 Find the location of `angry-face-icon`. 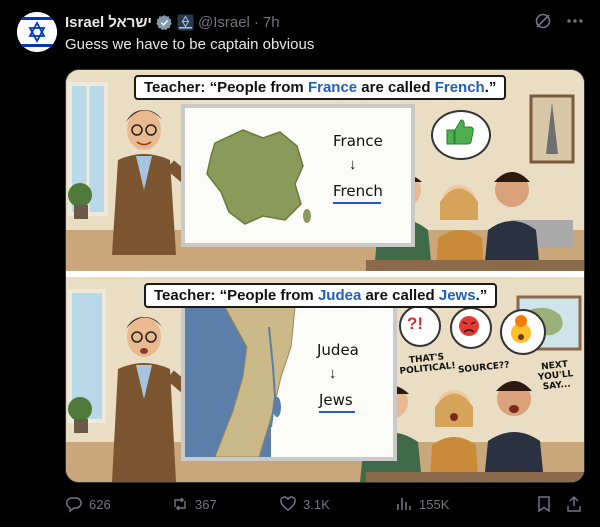

angry-face-icon is located at coordinates (469, 326).